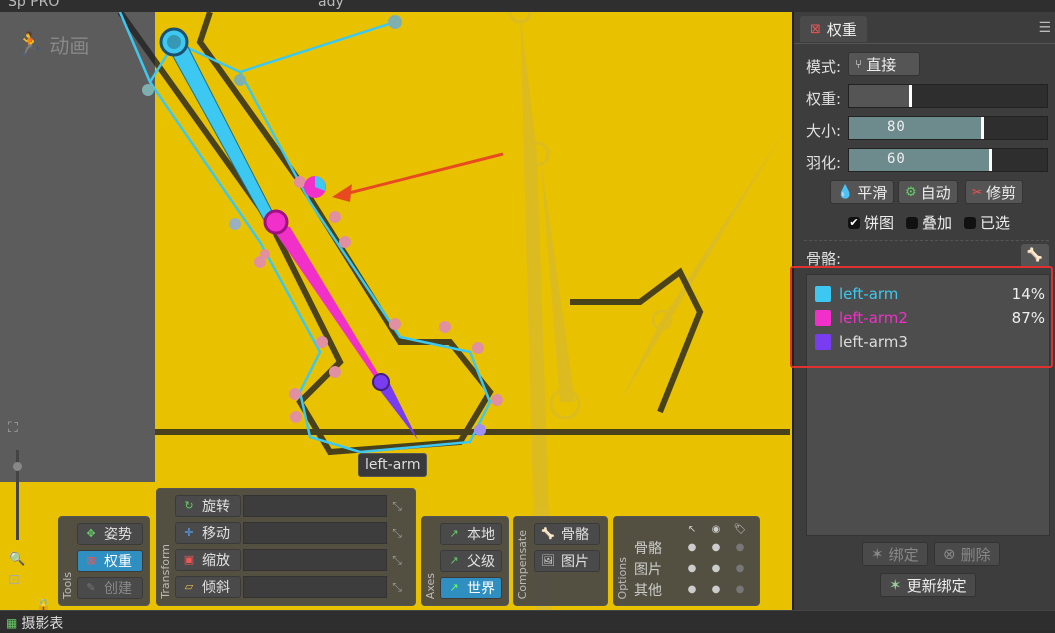 Image resolution: width=1055 pixels, height=633 pixels. Describe the element at coordinates (216, 561) in the screenshot. I see `scale-label: 缩放` at that location.